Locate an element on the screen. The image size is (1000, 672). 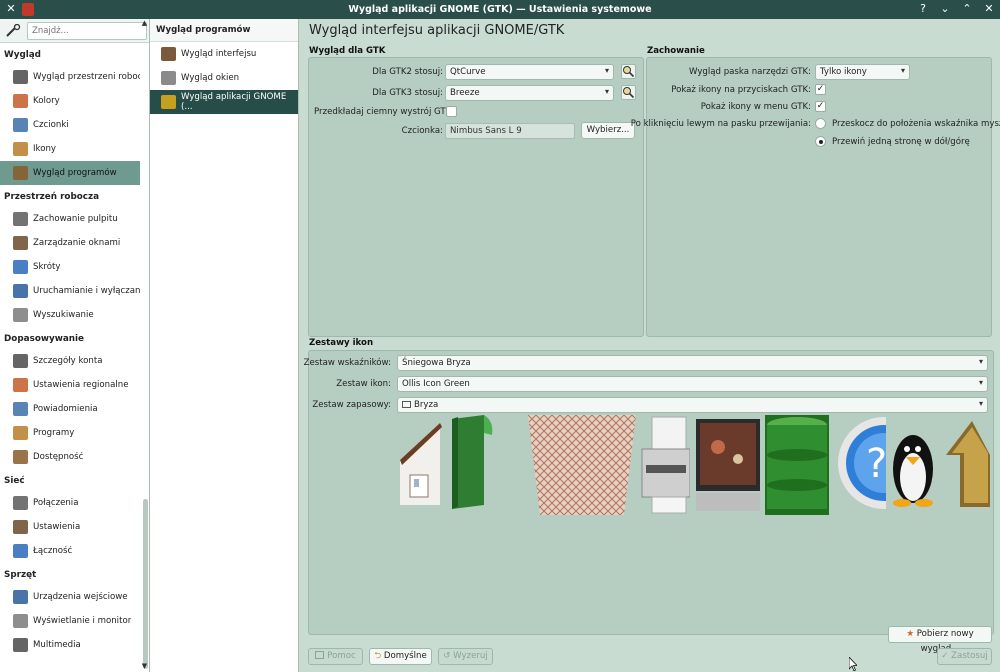
icon-preview-strip: ? is located at coordinates (695, 465).